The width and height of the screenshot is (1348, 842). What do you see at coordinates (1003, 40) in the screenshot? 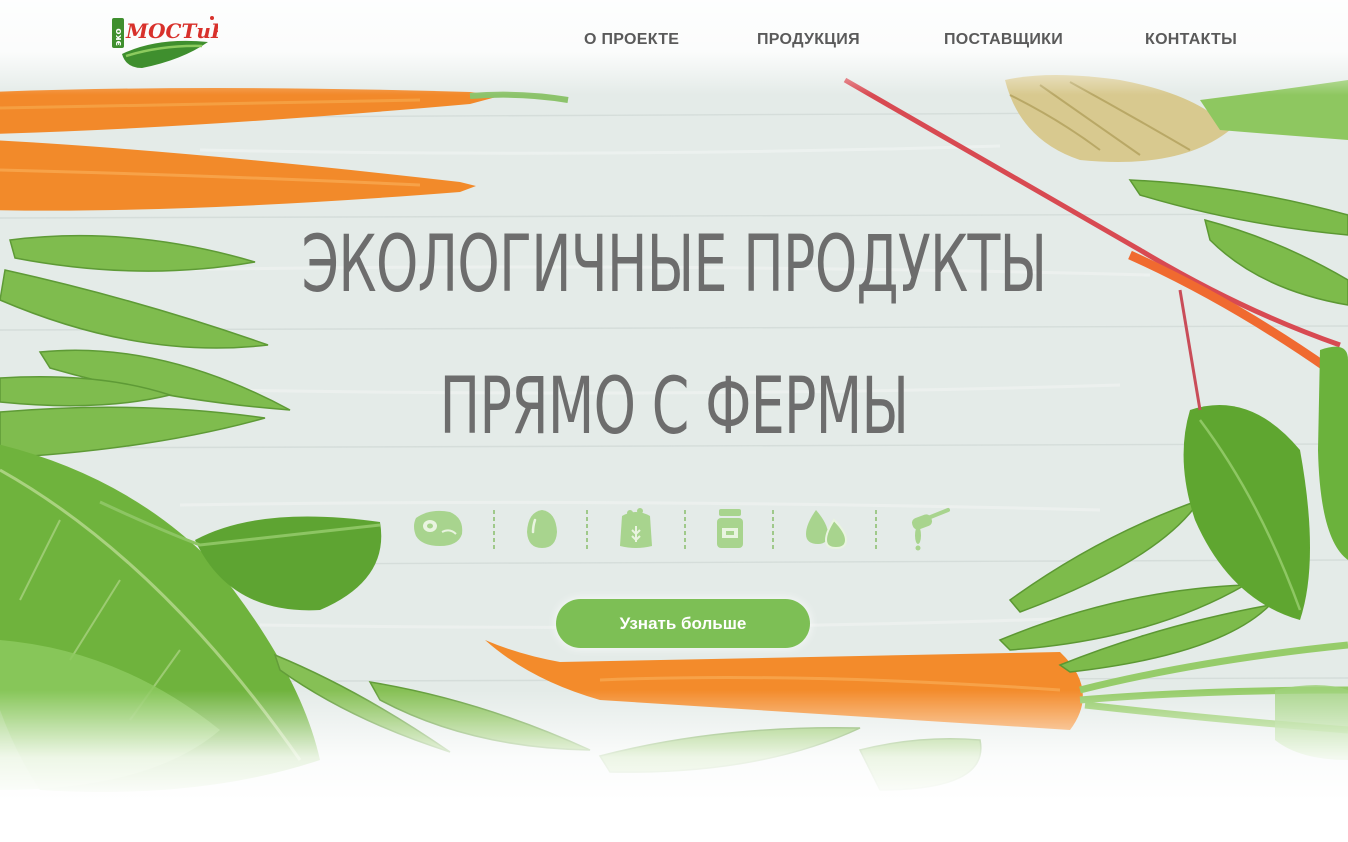
I see `nav-suppliers: ПОСТАВЩИКИ` at bounding box center [1003, 40].